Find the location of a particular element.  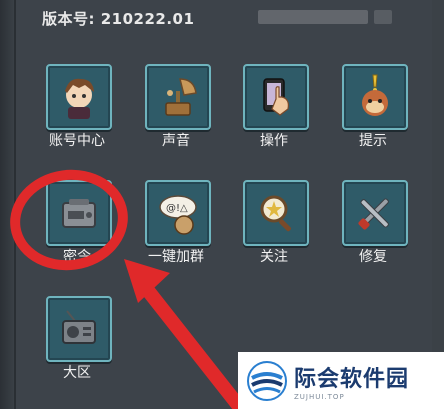

wrench-screwdriver-icon is located at coordinates (373, 214).